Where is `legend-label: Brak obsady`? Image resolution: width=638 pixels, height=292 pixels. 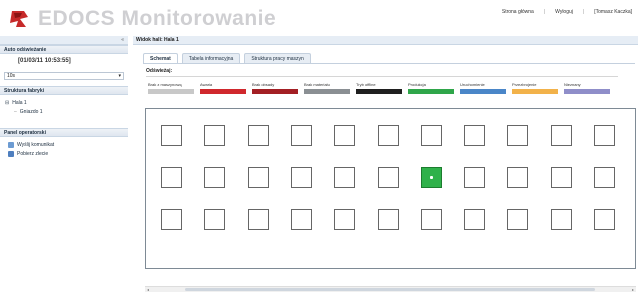 legend-label: Brak obsady is located at coordinates (263, 84).